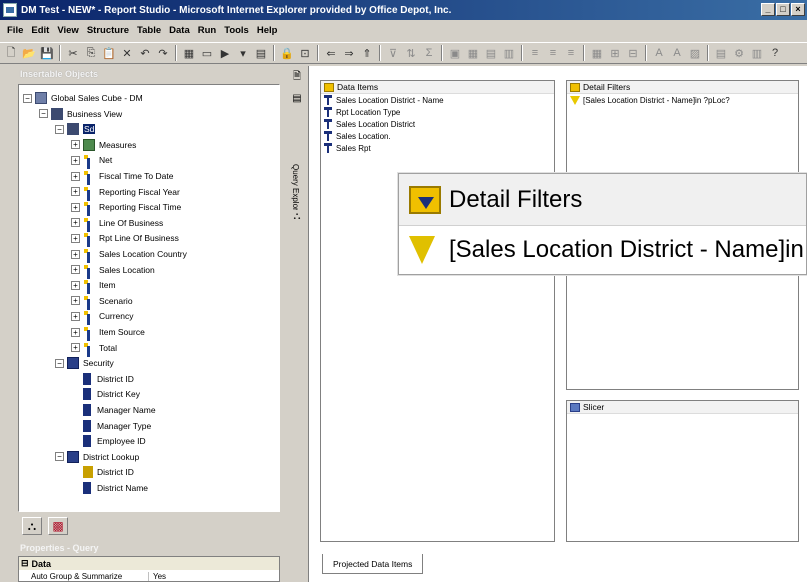  What do you see at coordinates (91, 53) in the screenshot?
I see `copy-icon: ⎘` at bounding box center [91, 53].